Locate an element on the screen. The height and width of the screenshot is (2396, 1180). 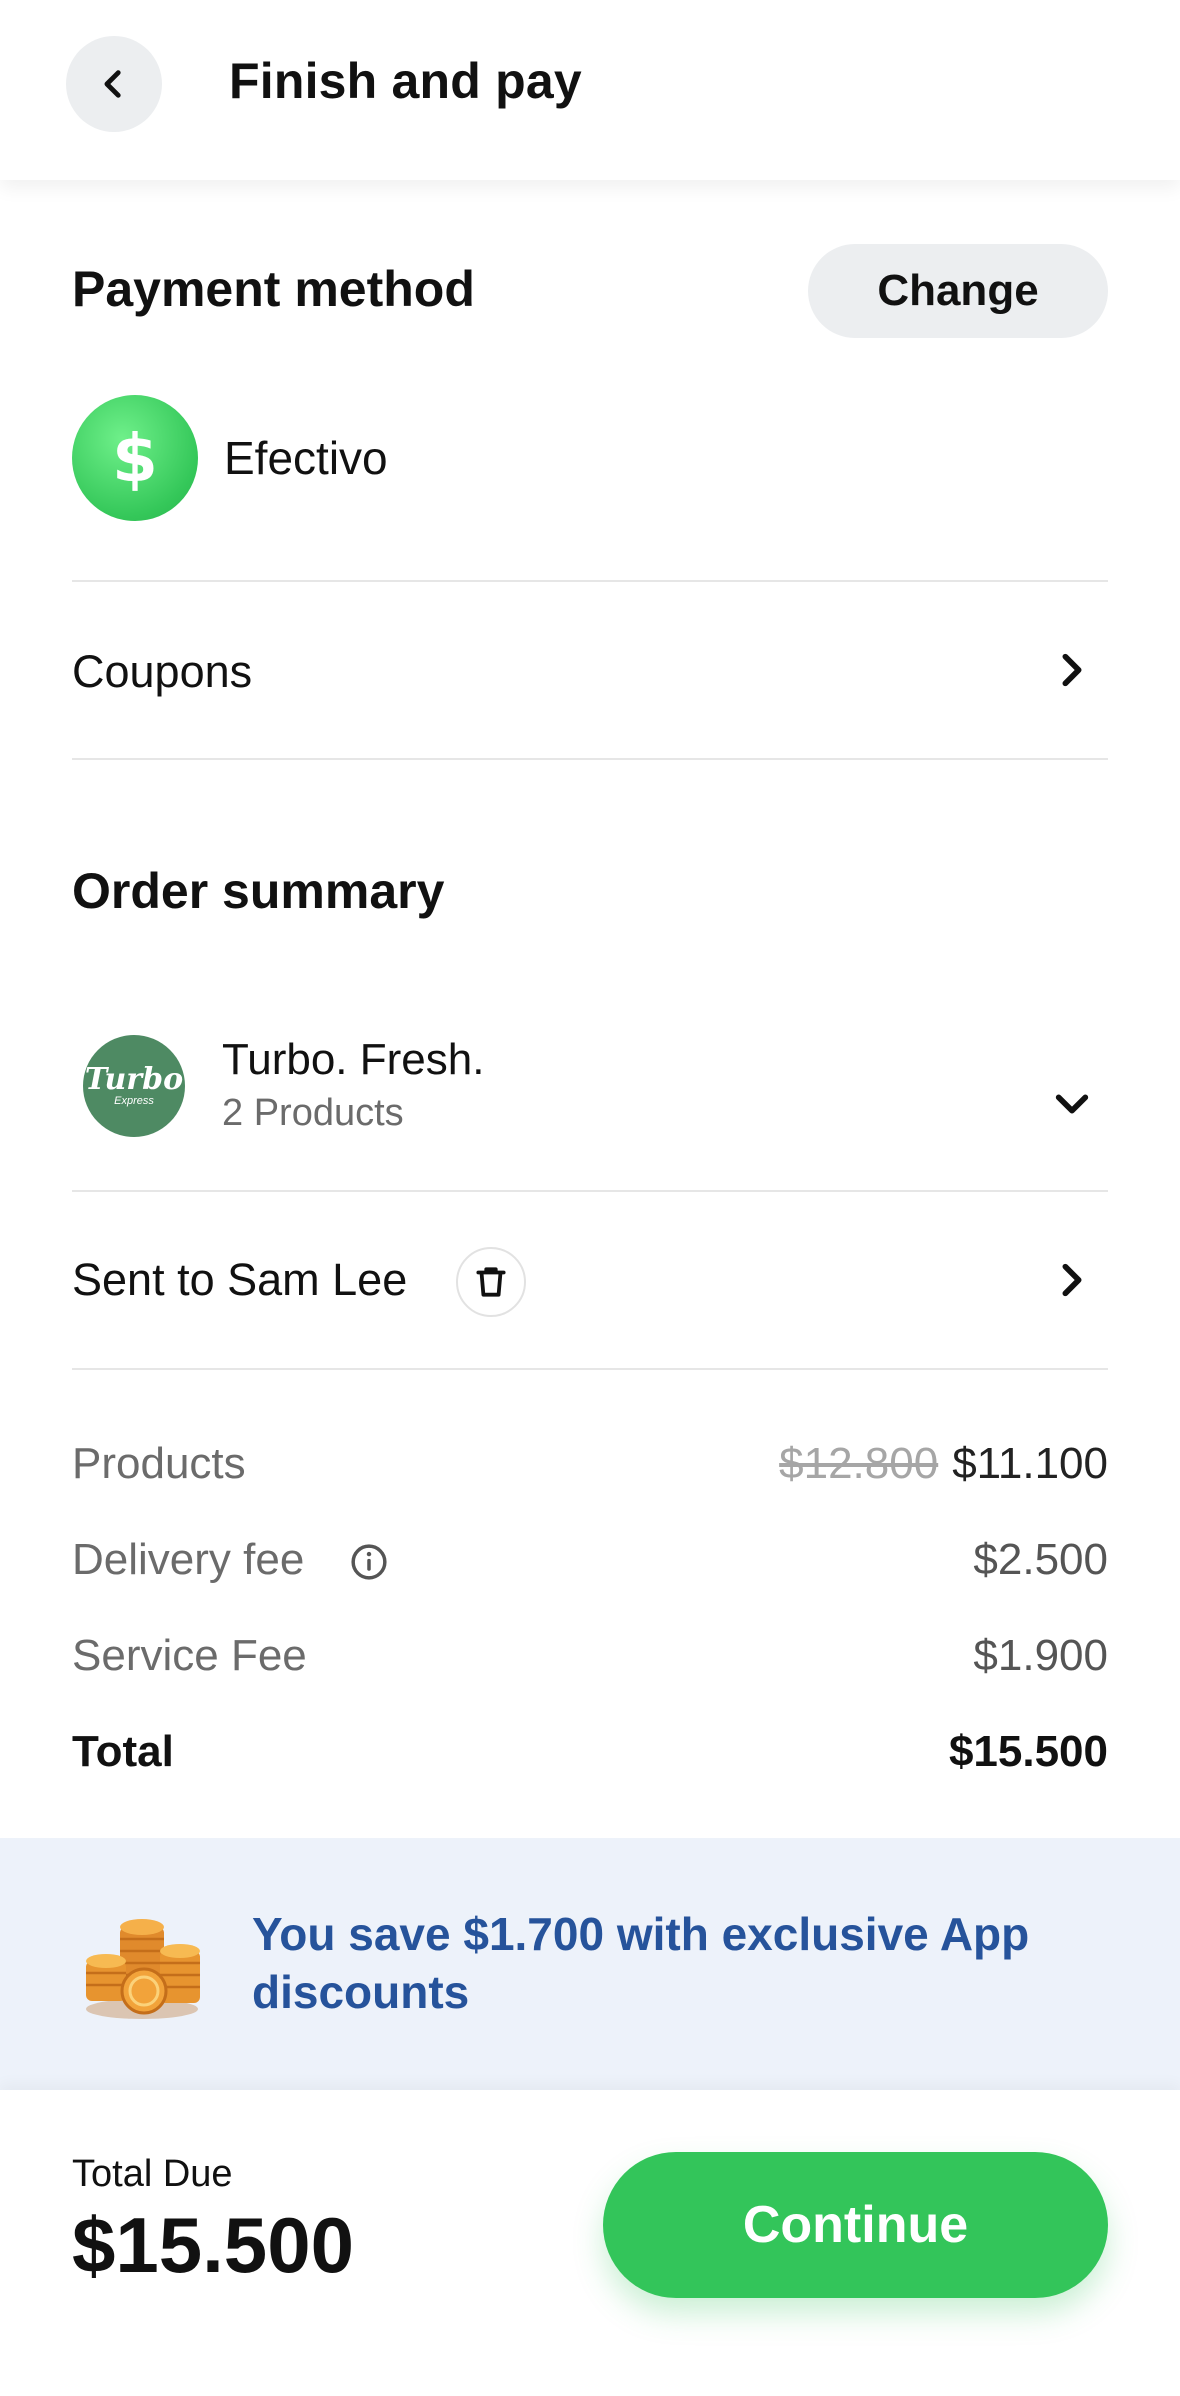
delivery-recipient-row: Sent to Sam Lee is located at coordinates (590, 1280).